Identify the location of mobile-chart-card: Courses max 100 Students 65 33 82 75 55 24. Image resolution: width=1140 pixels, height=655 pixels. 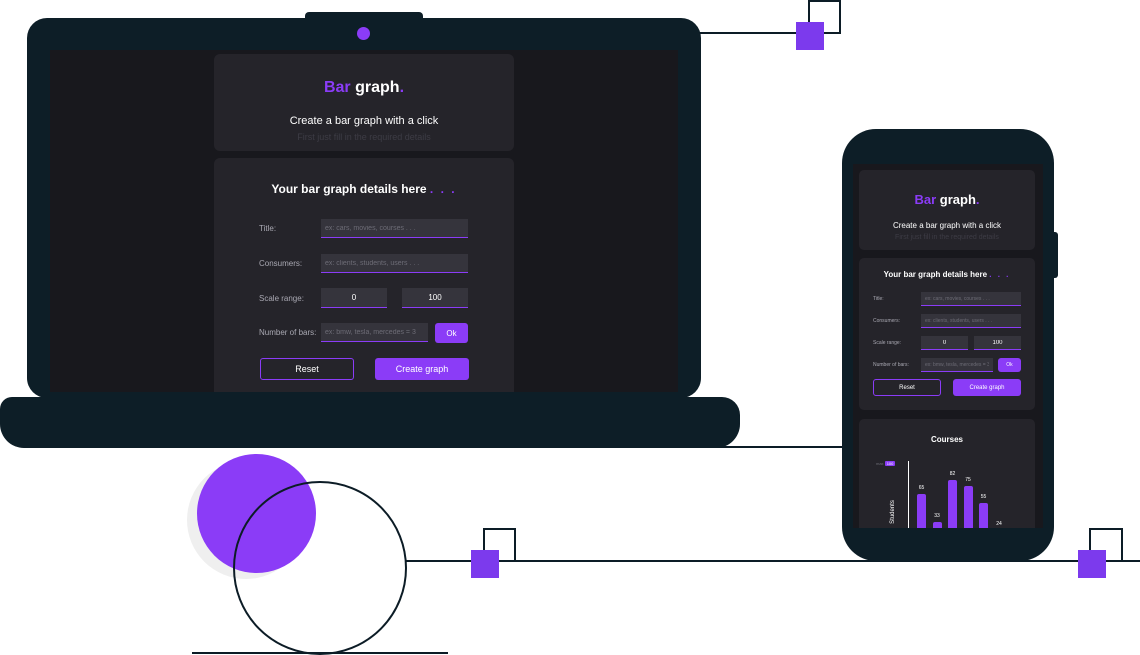
(947, 473).